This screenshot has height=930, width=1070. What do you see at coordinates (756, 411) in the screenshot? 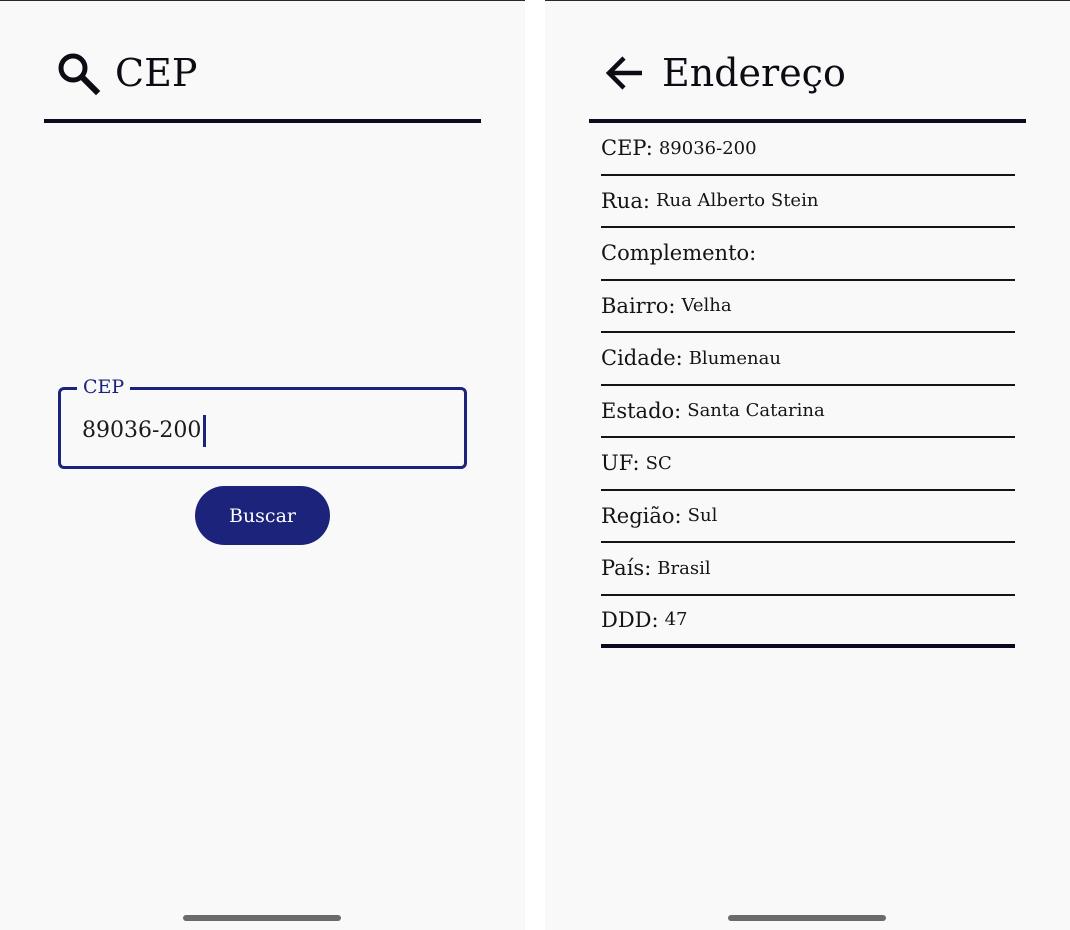
I see `address-value: Santa Catarina` at bounding box center [756, 411].